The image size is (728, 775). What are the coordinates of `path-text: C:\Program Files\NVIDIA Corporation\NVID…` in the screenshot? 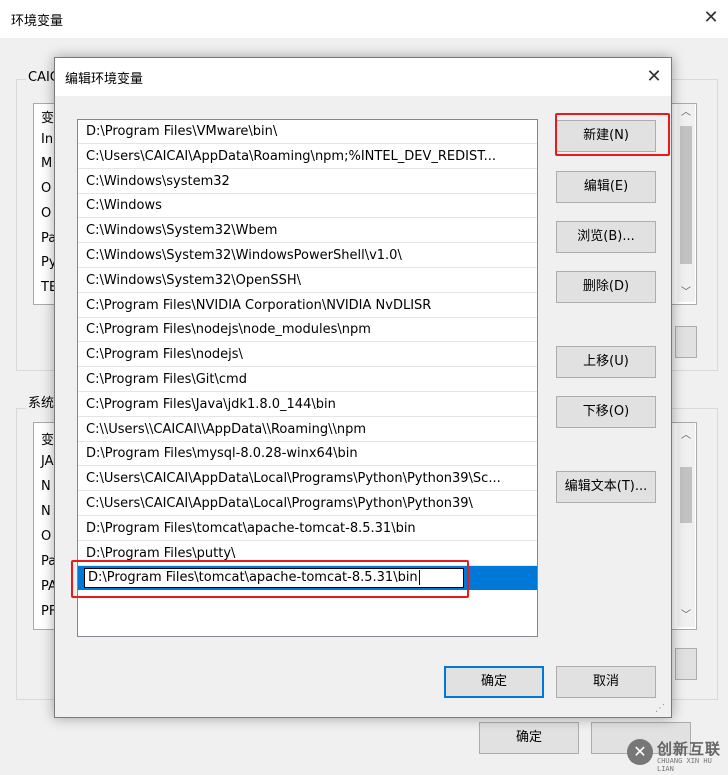 It's located at (259, 305).